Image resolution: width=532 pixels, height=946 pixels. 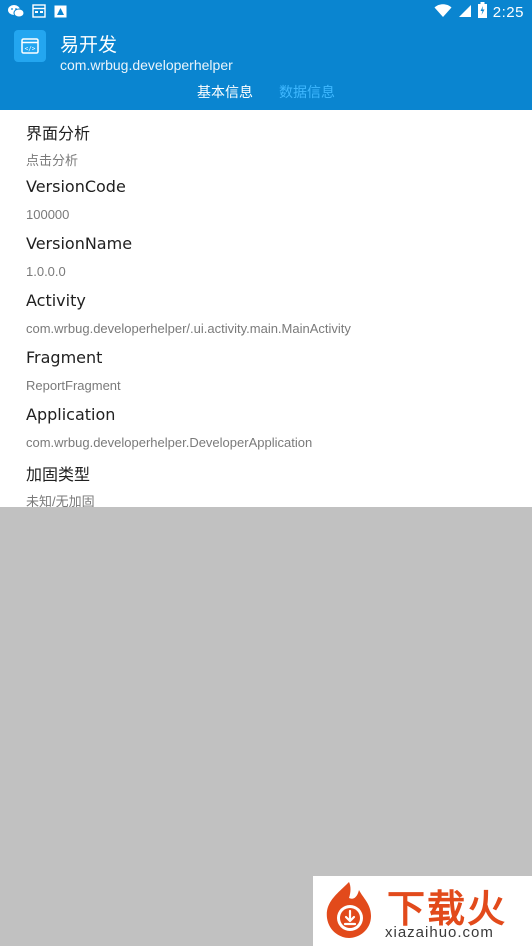 I want to click on watermark: 下载火 xiazaihuo.com, so click(x=422, y=911).